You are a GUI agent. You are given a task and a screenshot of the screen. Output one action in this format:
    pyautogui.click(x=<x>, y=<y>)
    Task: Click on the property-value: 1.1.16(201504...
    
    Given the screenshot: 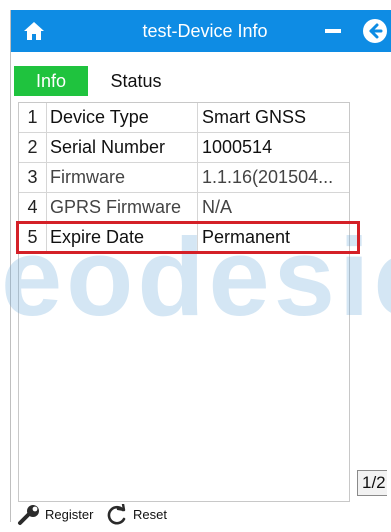 What is the action you would take?
    pyautogui.click(x=268, y=177)
    